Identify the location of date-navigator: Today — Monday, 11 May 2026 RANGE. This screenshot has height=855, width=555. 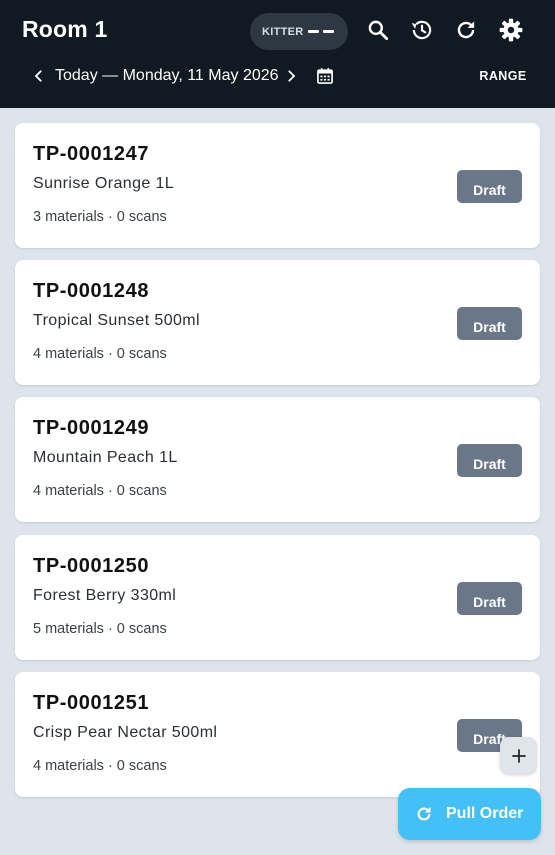
(277, 76).